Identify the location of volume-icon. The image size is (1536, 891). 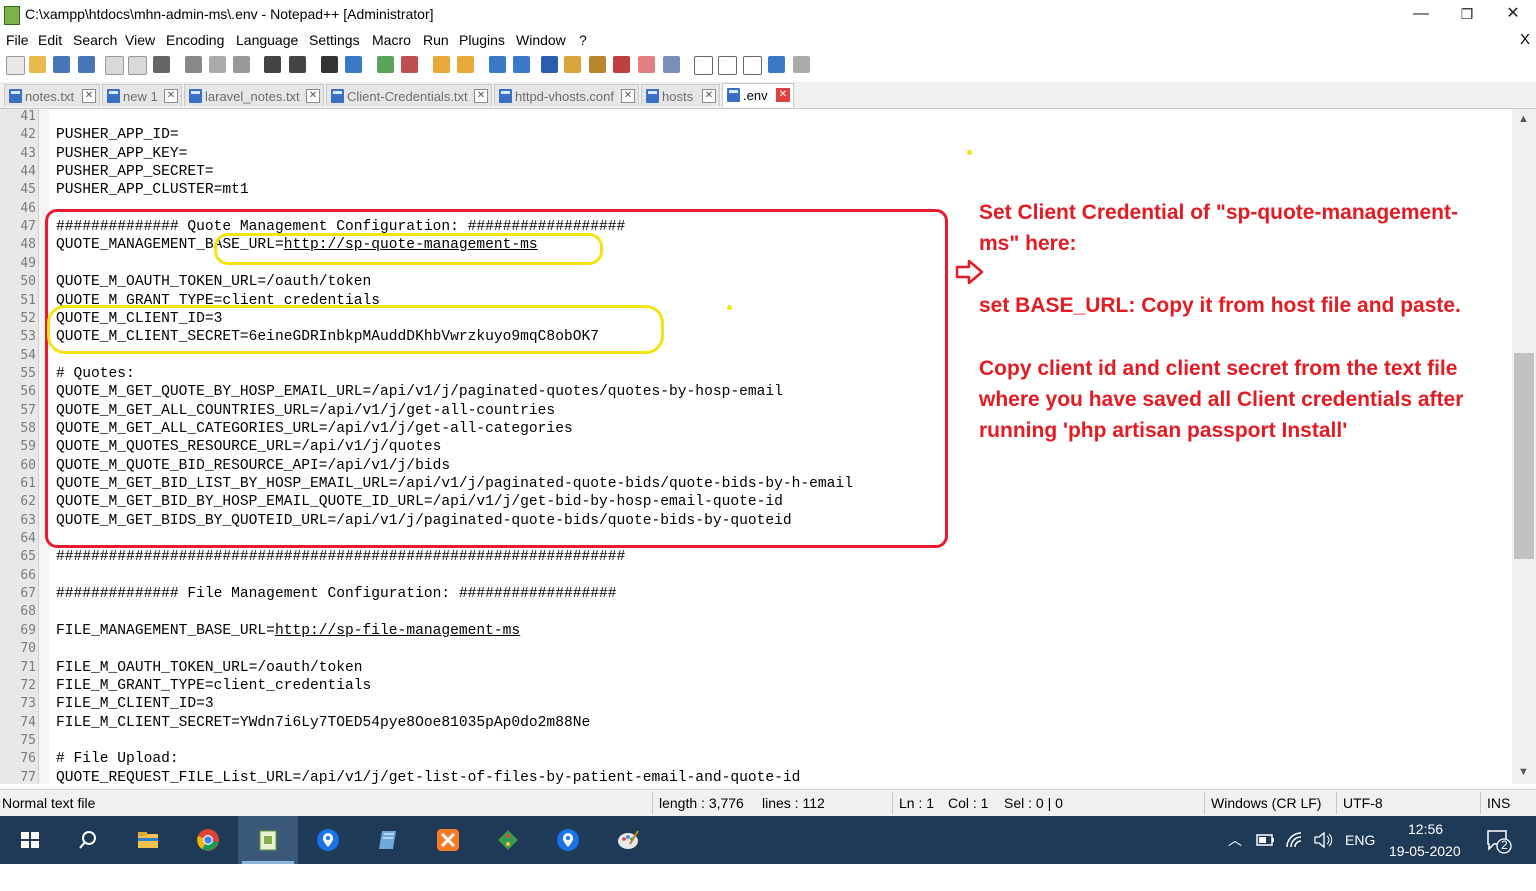
(1323, 840).